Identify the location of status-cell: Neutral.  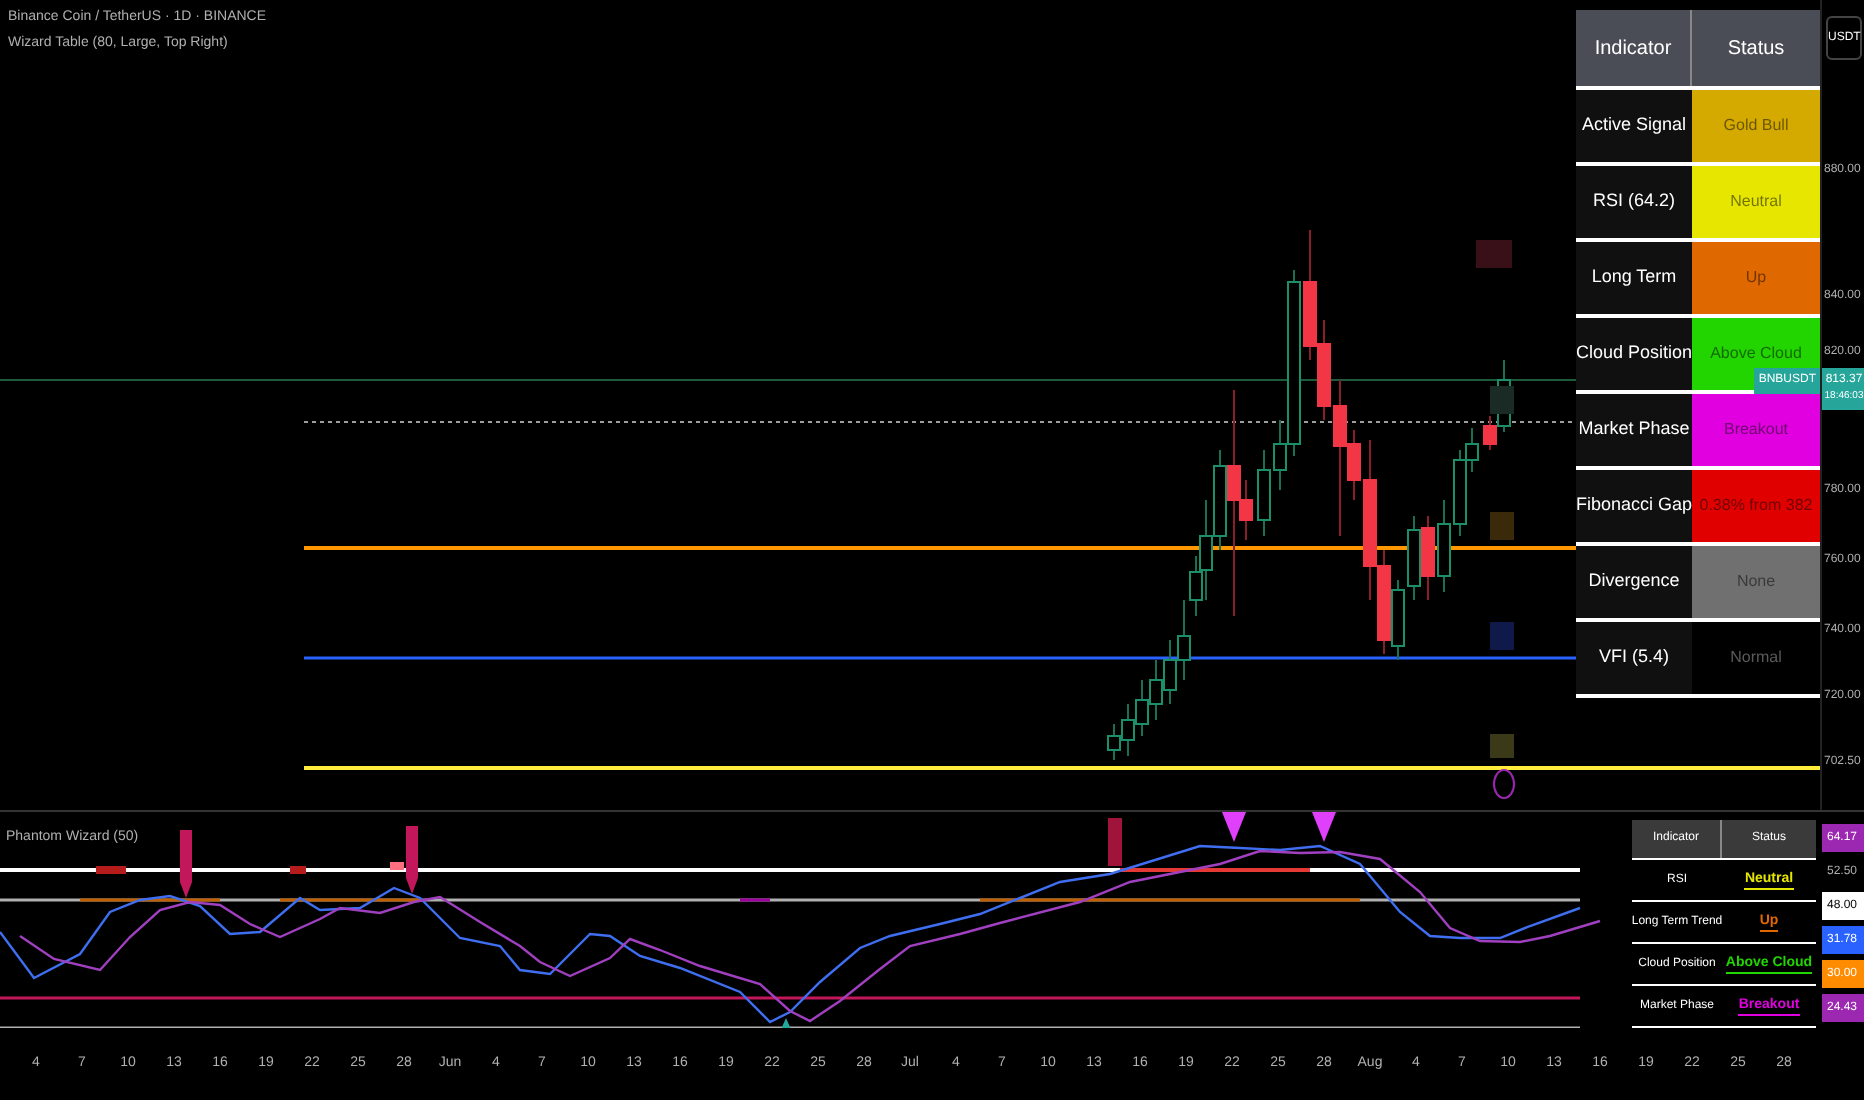
(1756, 202).